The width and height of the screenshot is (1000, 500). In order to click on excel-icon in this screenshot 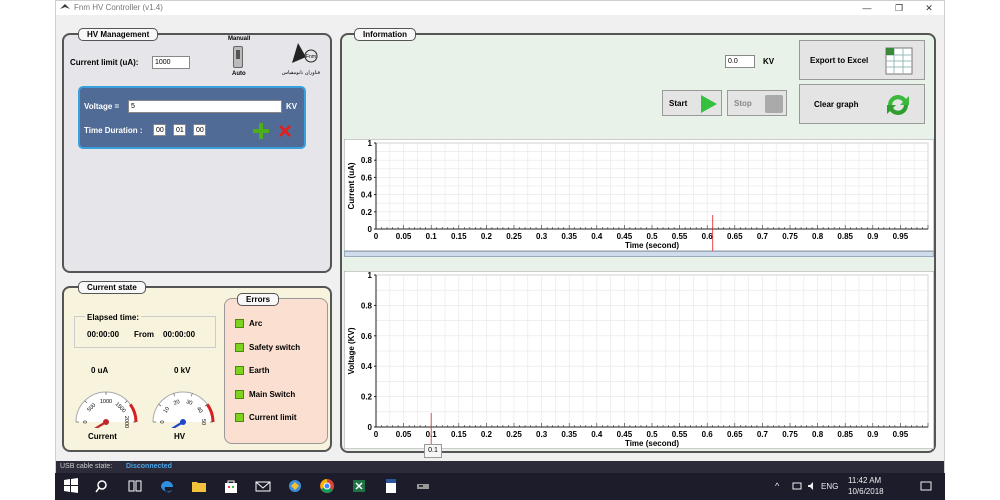, I will do `click(359, 486)`.